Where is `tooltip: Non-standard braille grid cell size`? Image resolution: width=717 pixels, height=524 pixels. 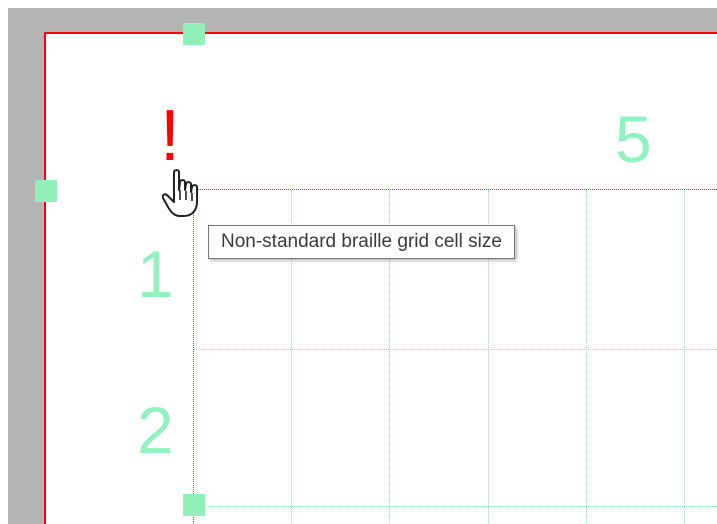 tooltip: Non-standard braille grid cell size is located at coordinates (361, 242).